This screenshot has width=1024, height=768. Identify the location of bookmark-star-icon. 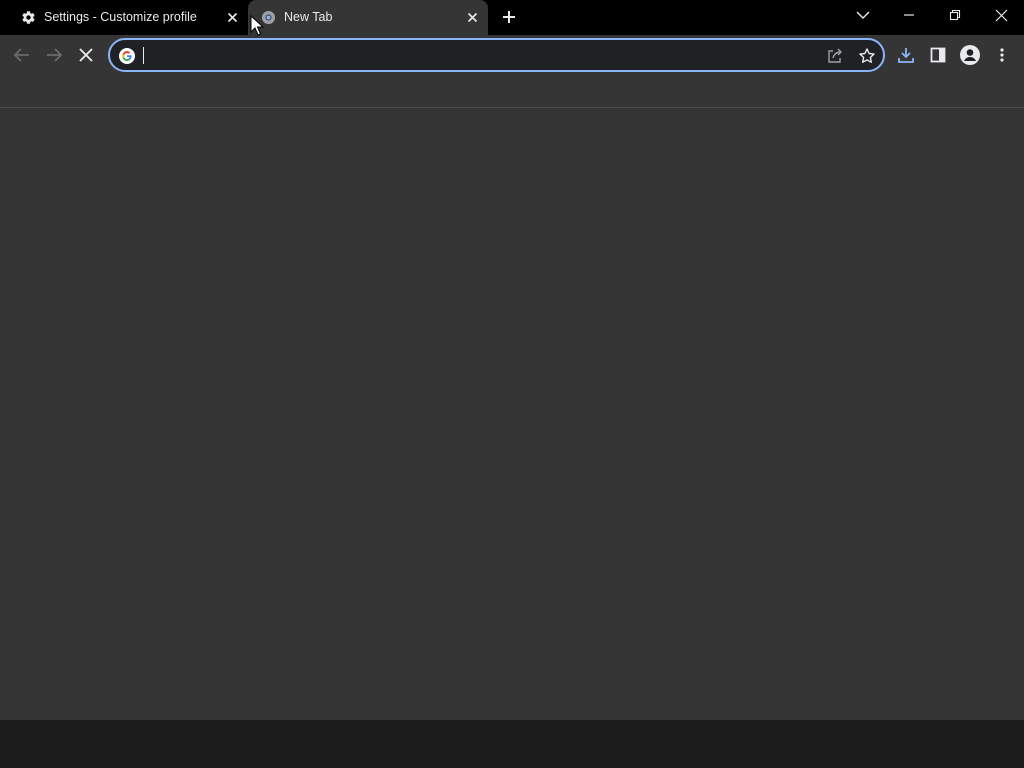
(867, 56).